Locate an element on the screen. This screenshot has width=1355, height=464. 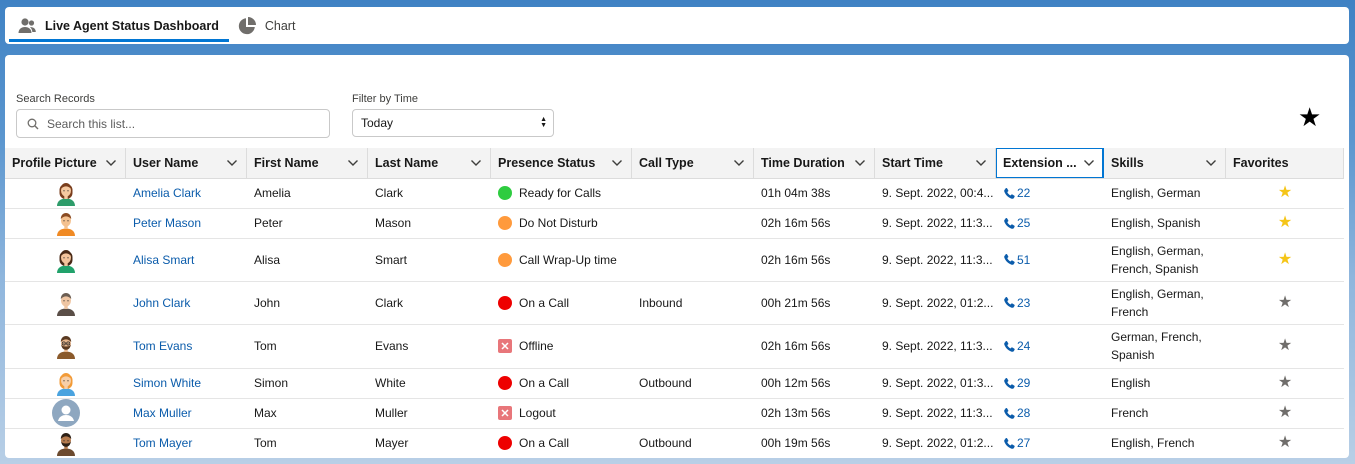
last-name: Clark is located at coordinates (429, 303).